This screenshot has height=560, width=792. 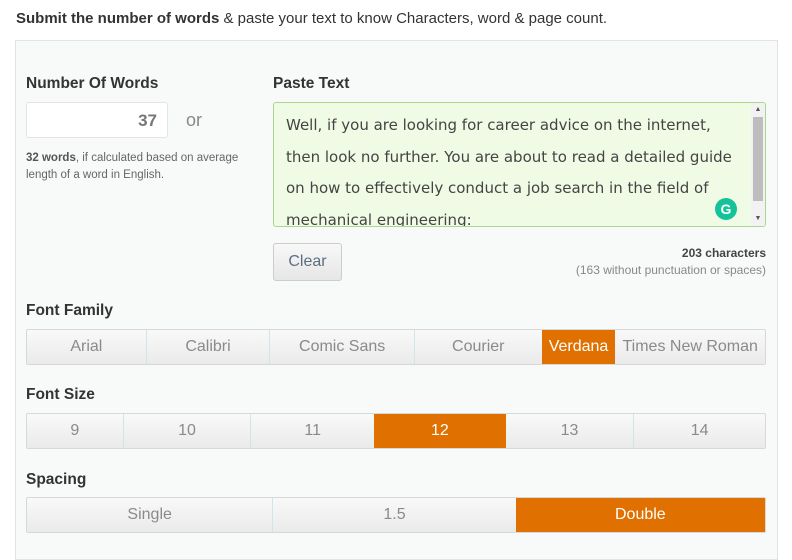 What do you see at coordinates (477, 347) in the screenshot?
I see `font-family-option: Courier` at bounding box center [477, 347].